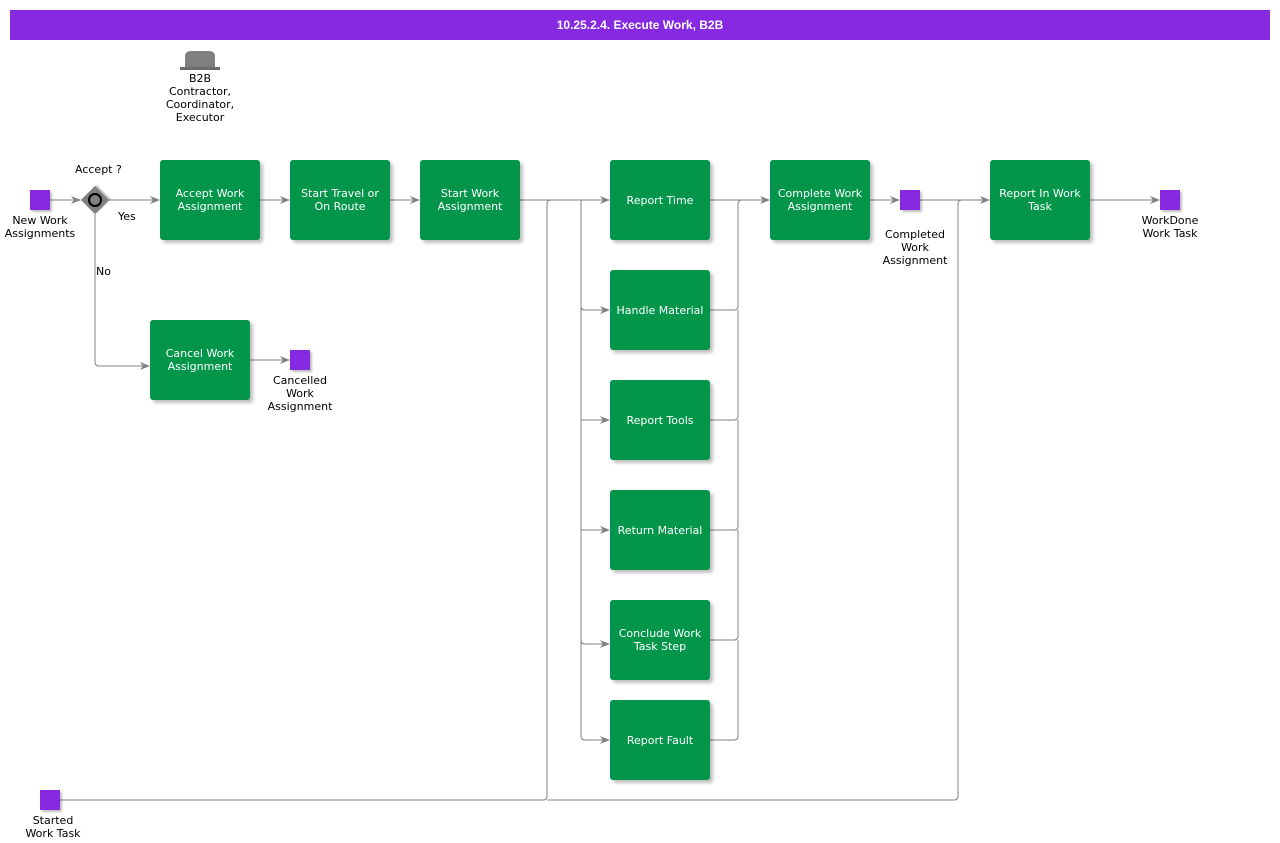  I want to click on task-handle-material: Handle Material, so click(660, 310).